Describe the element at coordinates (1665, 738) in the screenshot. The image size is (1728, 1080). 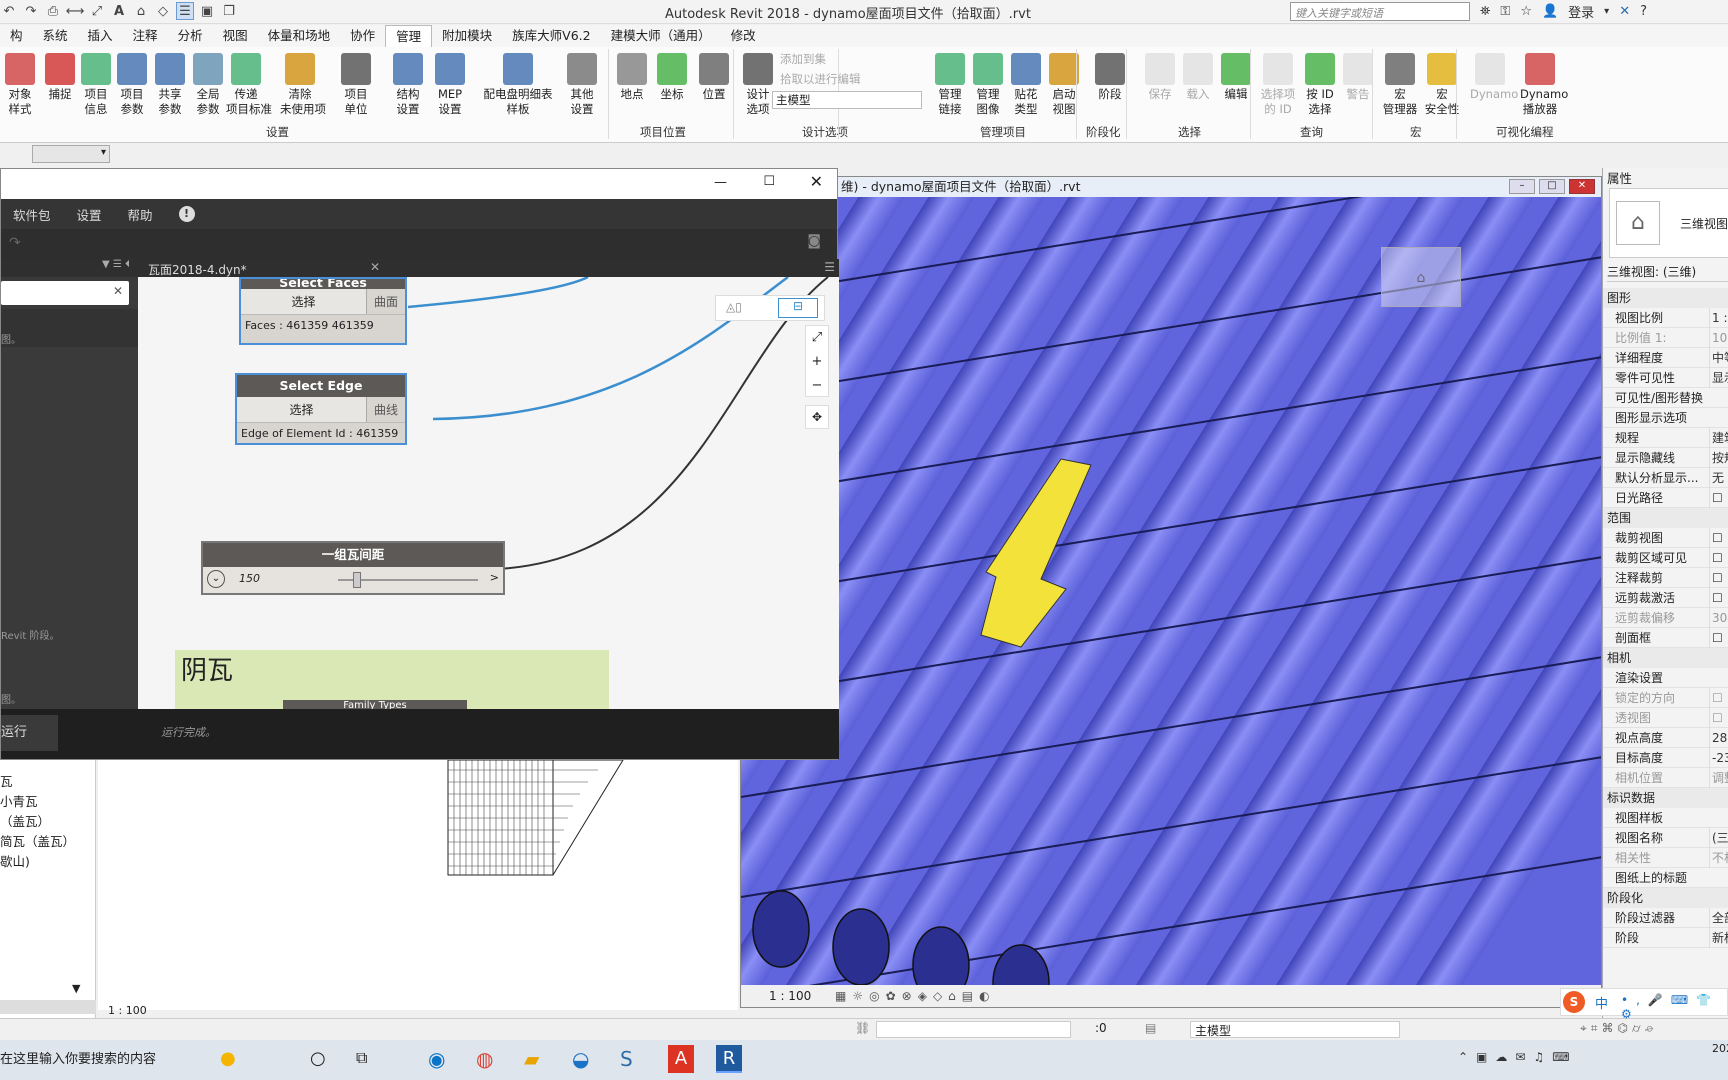
I see `property-row: 视点高度 287` at that location.